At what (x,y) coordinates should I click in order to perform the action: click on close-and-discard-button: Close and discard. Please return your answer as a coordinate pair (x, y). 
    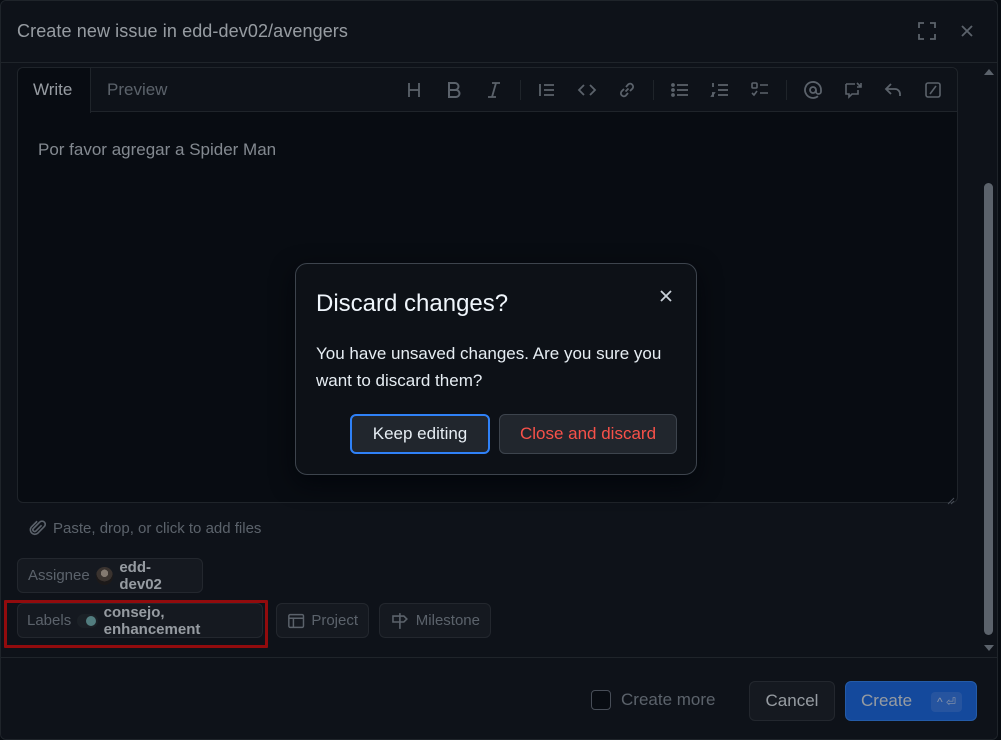
    Looking at the image, I should click on (588, 434).